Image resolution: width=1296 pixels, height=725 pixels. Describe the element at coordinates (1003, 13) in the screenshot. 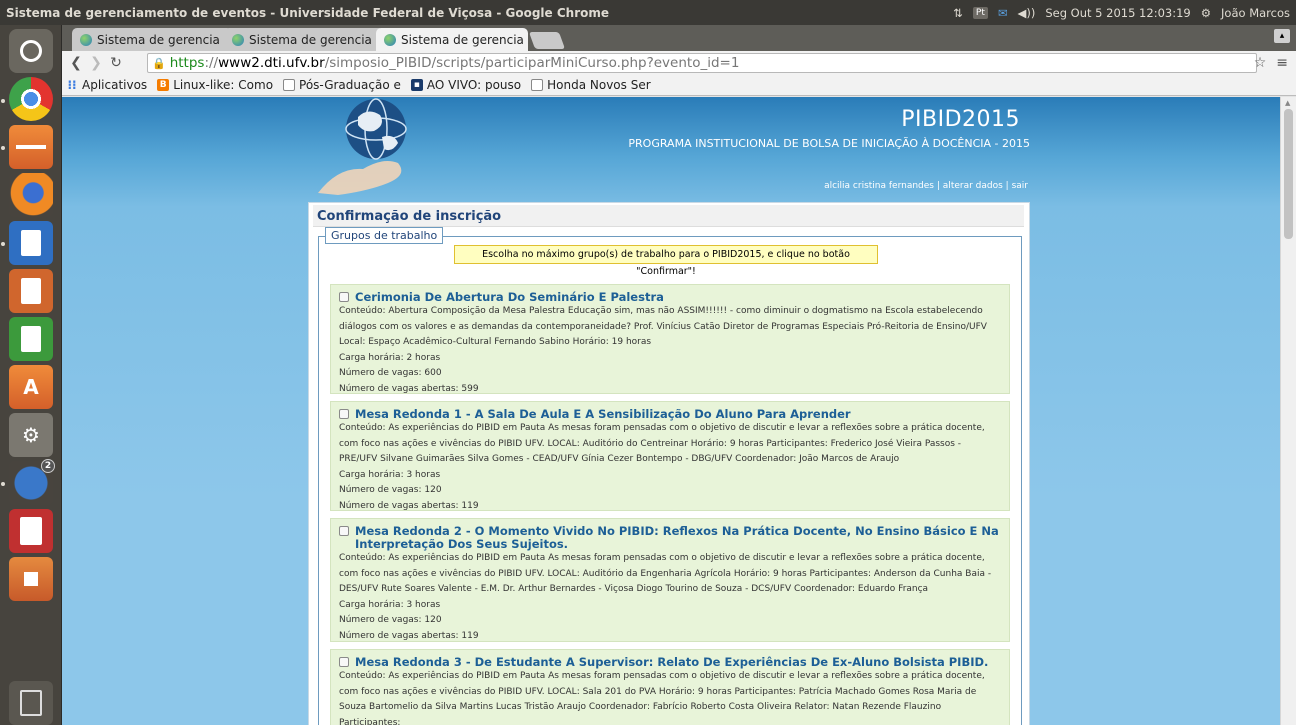

I see `mail-icon: ✉` at that location.